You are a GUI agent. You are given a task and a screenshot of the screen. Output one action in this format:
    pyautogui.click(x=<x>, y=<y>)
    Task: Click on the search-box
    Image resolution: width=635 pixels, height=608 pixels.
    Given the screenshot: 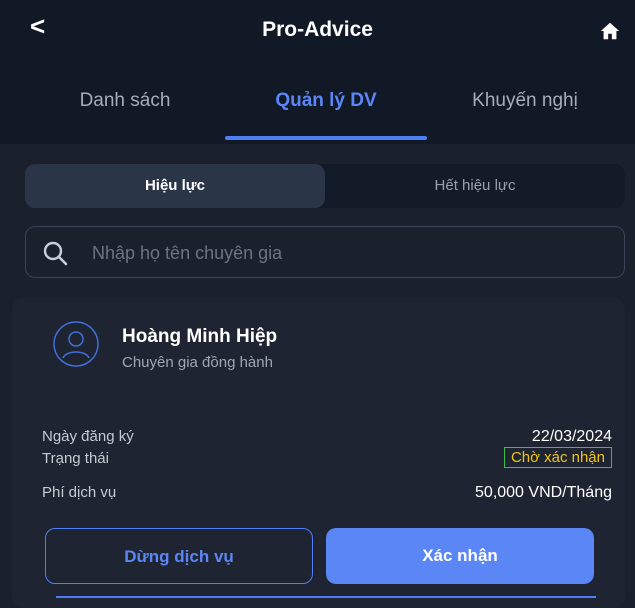 What is the action you would take?
    pyautogui.click(x=325, y=252)
    